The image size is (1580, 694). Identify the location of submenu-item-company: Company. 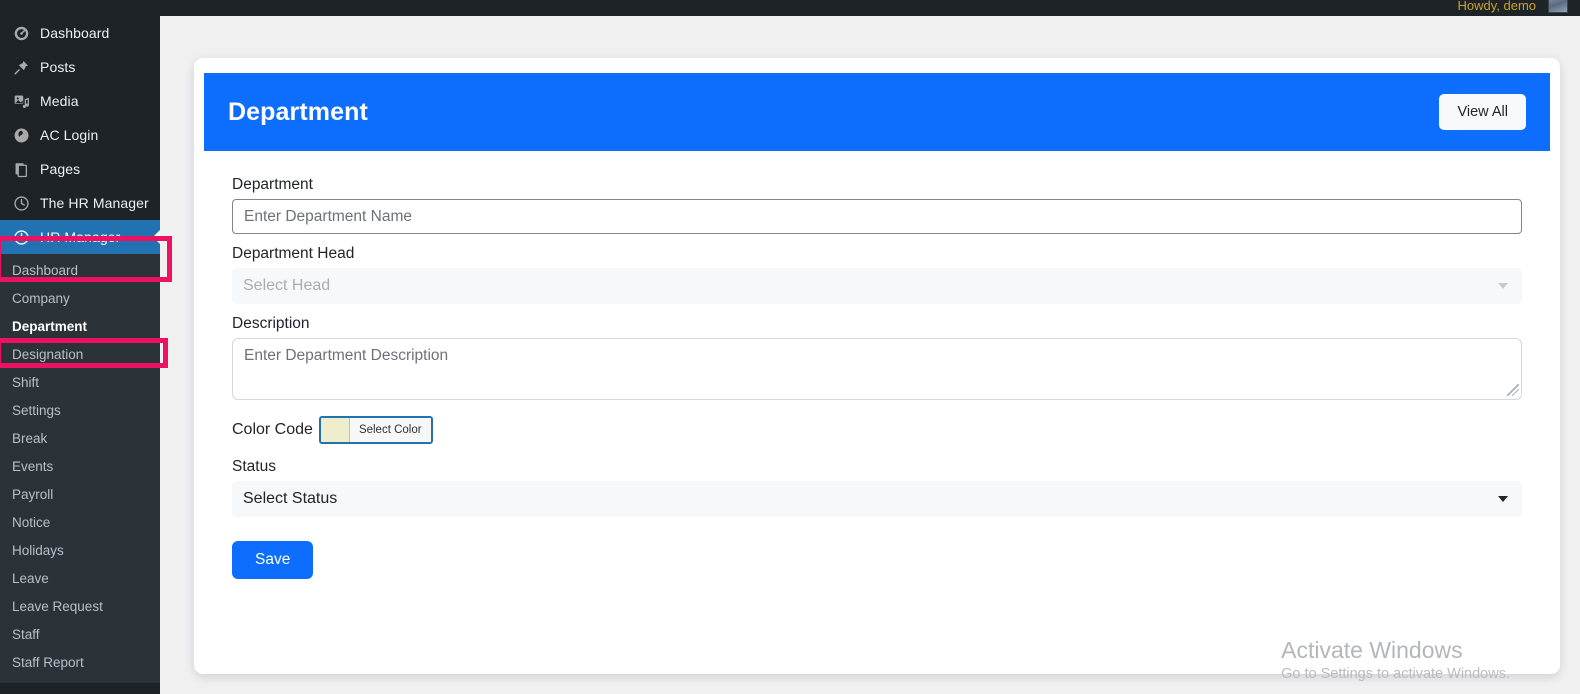
(80, 299).